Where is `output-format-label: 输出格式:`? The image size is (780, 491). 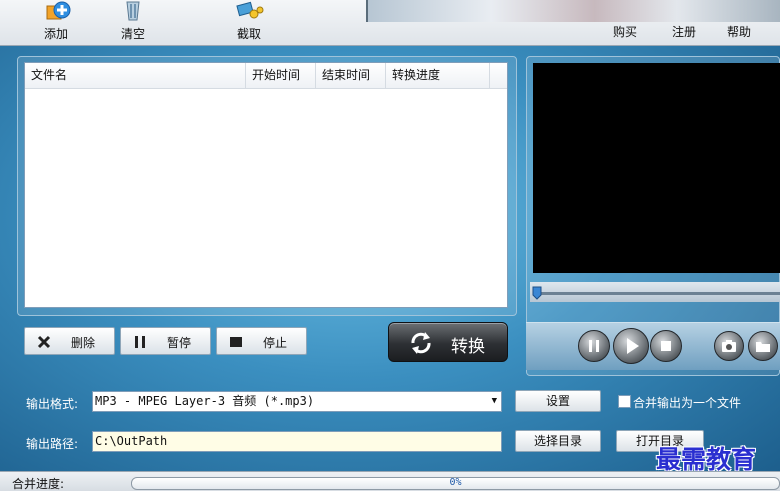 output-format-label: 输出格式: is located at coordinates (52, 404).